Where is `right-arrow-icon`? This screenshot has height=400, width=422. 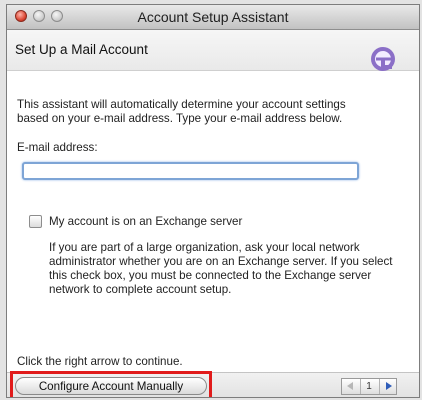 right-arrow-icon is located at coordinates (389, 386).